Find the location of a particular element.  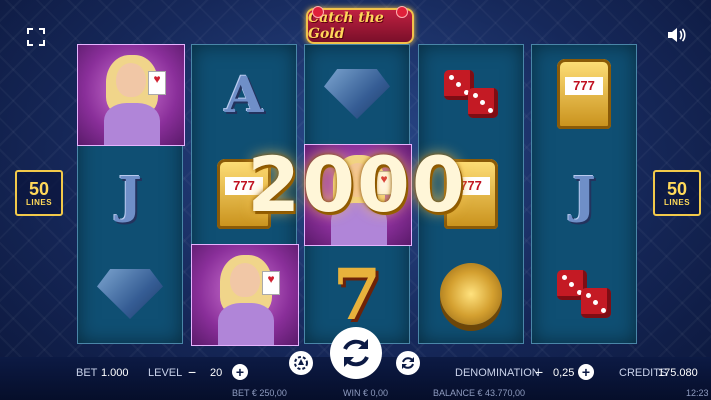

gold-chips-icon is located at coordinates (471, 294).